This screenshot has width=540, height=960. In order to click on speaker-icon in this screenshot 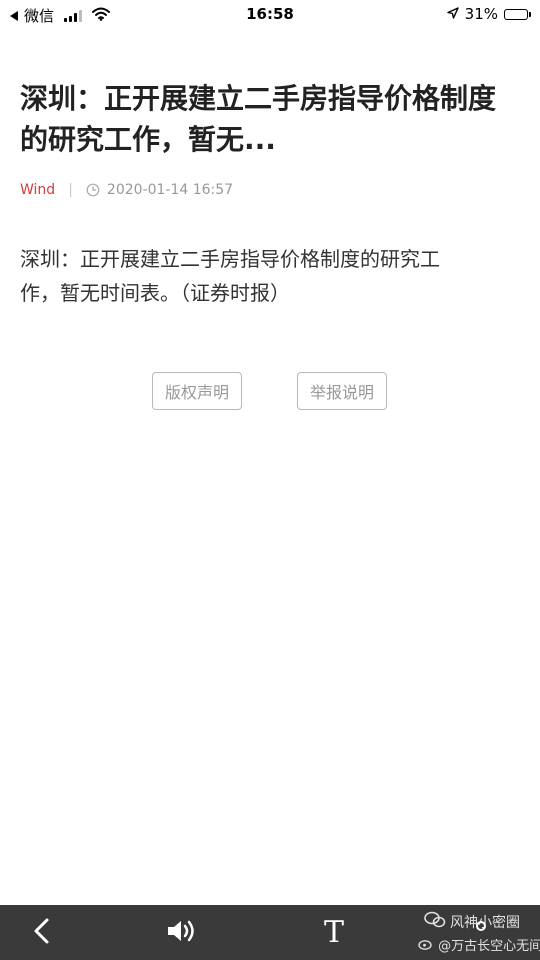, I will do `click(182, 933)`.